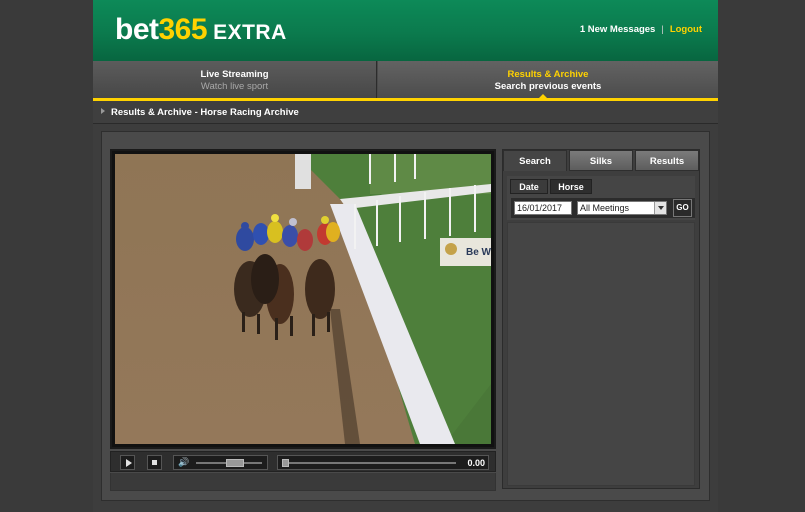 This screenshot has height=512, width=805. I want to click on logout-link: Logout, so click(686, 29).